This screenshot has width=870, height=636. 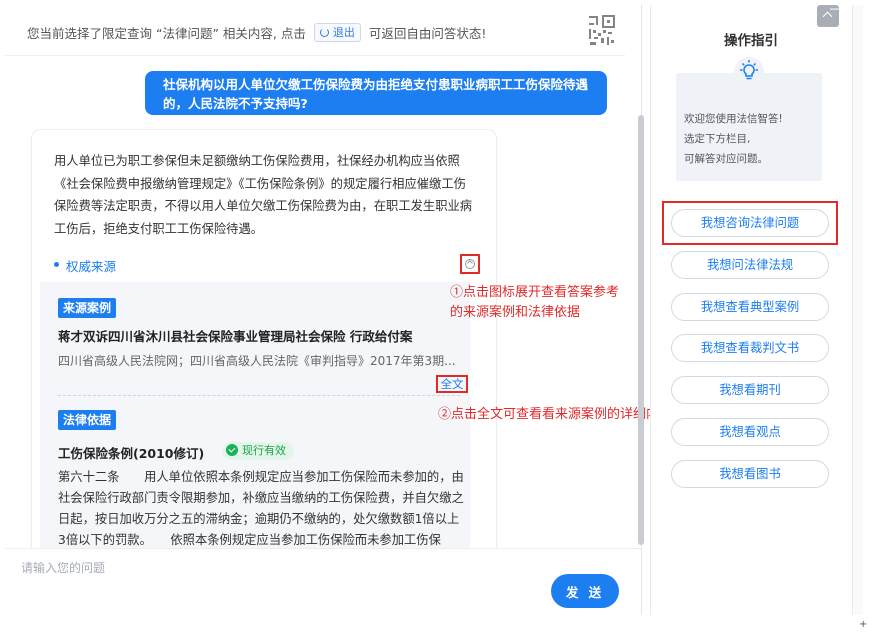 What do you see at coordinates (264, 265) in the screenshot?
I see `authority-sources-header: 权威来源` at bounding box center [264, 265].